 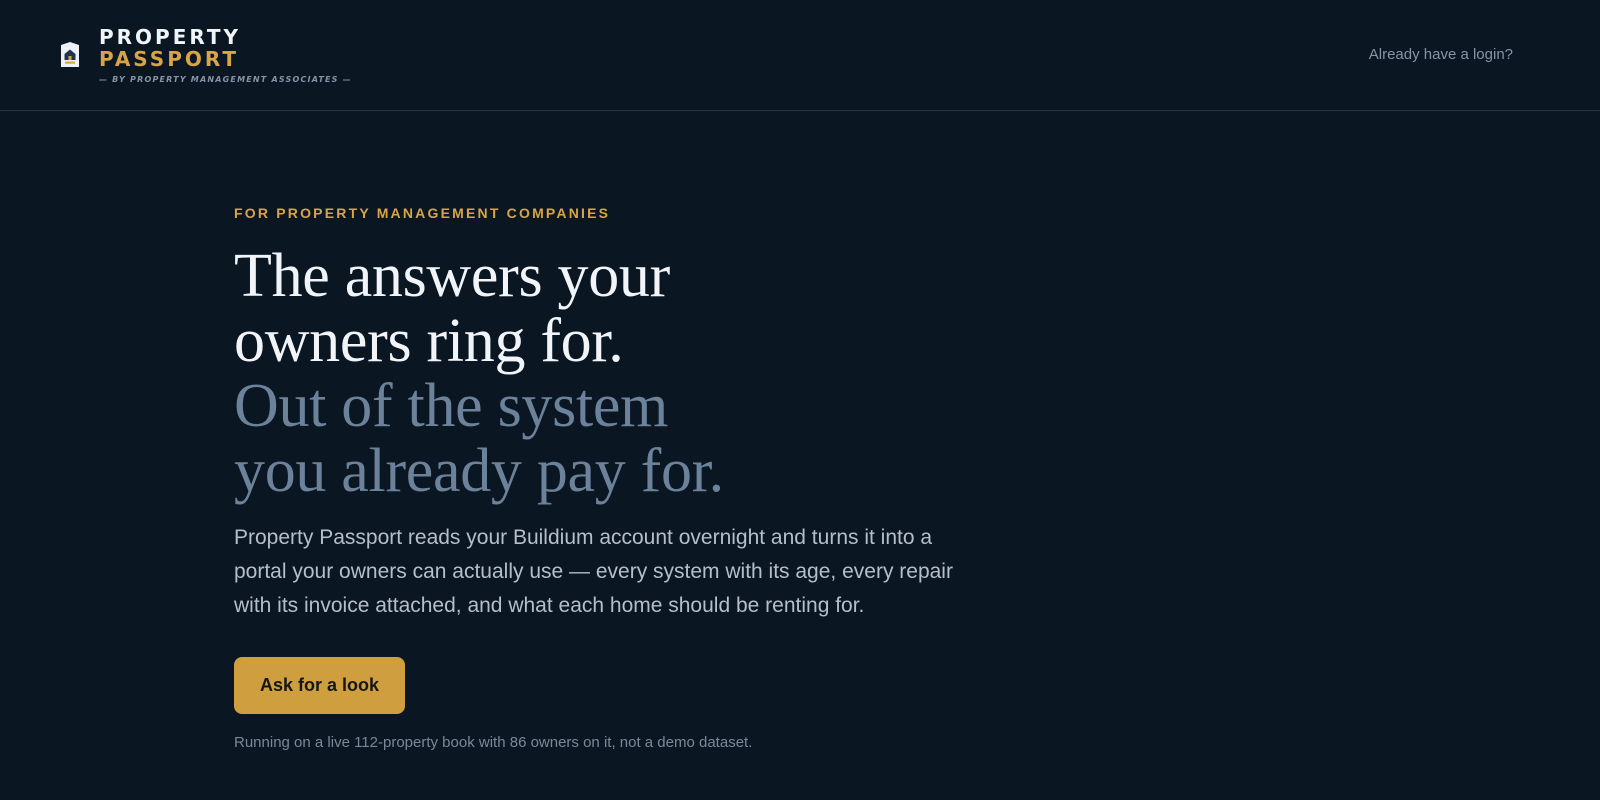 What do you see at coordinates (422, 213) in the screenshot?
I see `hero-eyebrow: FOR PROPERTY MANAGEMENT COMPANIES` at bounding box center [422, 213].